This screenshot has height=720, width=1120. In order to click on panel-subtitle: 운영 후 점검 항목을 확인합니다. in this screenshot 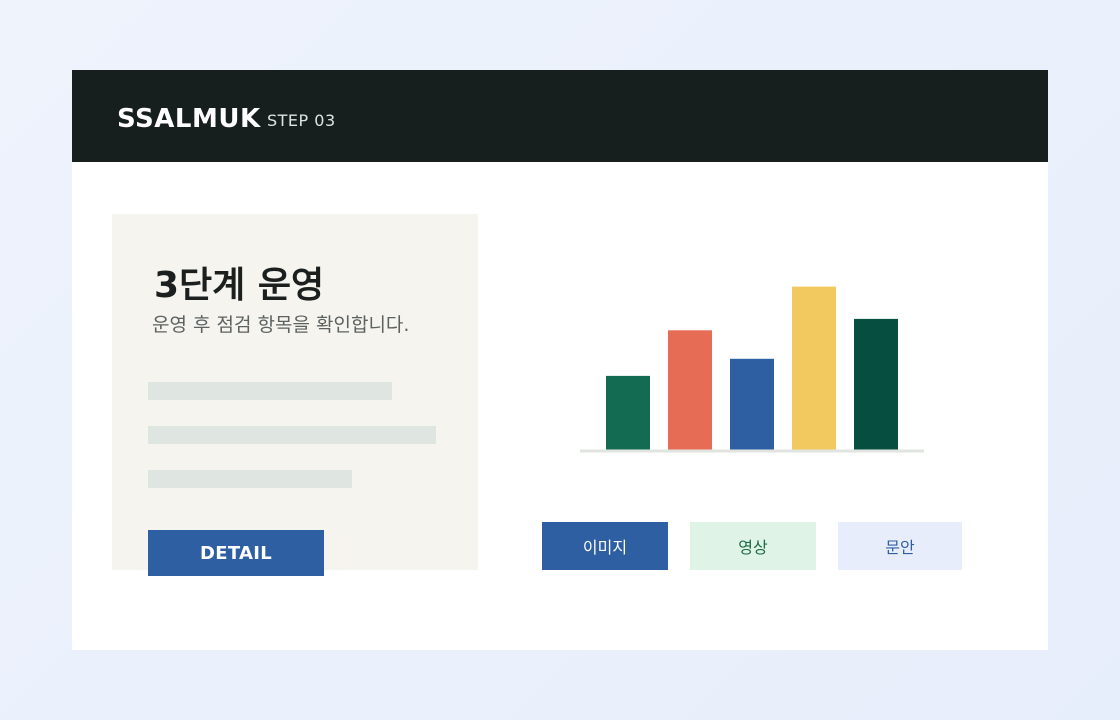, I will do `click(281, 325)`.